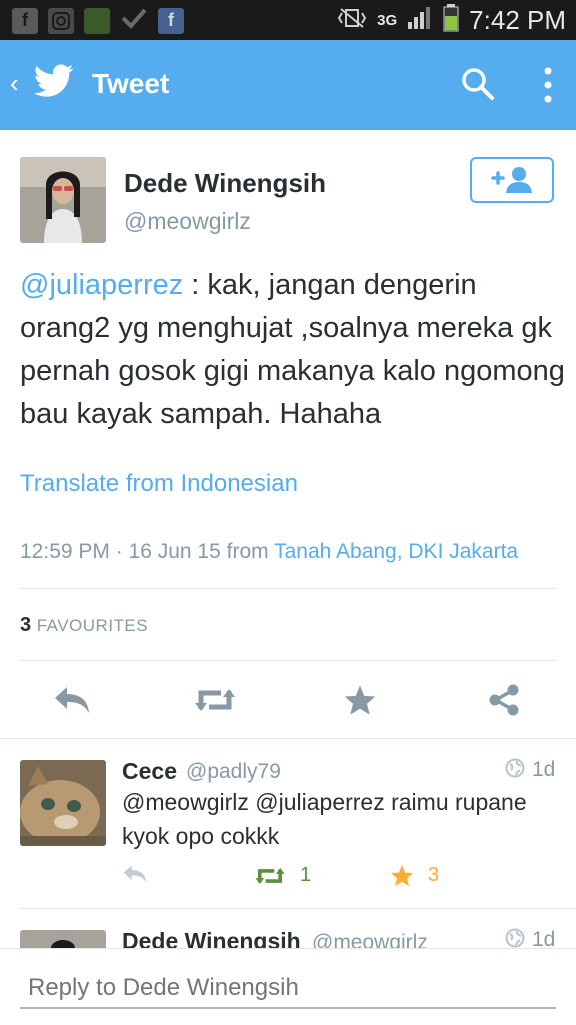  Describe the element at coordinates (14, 83) in the screenshot. I see `back-icon: ‹` at that location.